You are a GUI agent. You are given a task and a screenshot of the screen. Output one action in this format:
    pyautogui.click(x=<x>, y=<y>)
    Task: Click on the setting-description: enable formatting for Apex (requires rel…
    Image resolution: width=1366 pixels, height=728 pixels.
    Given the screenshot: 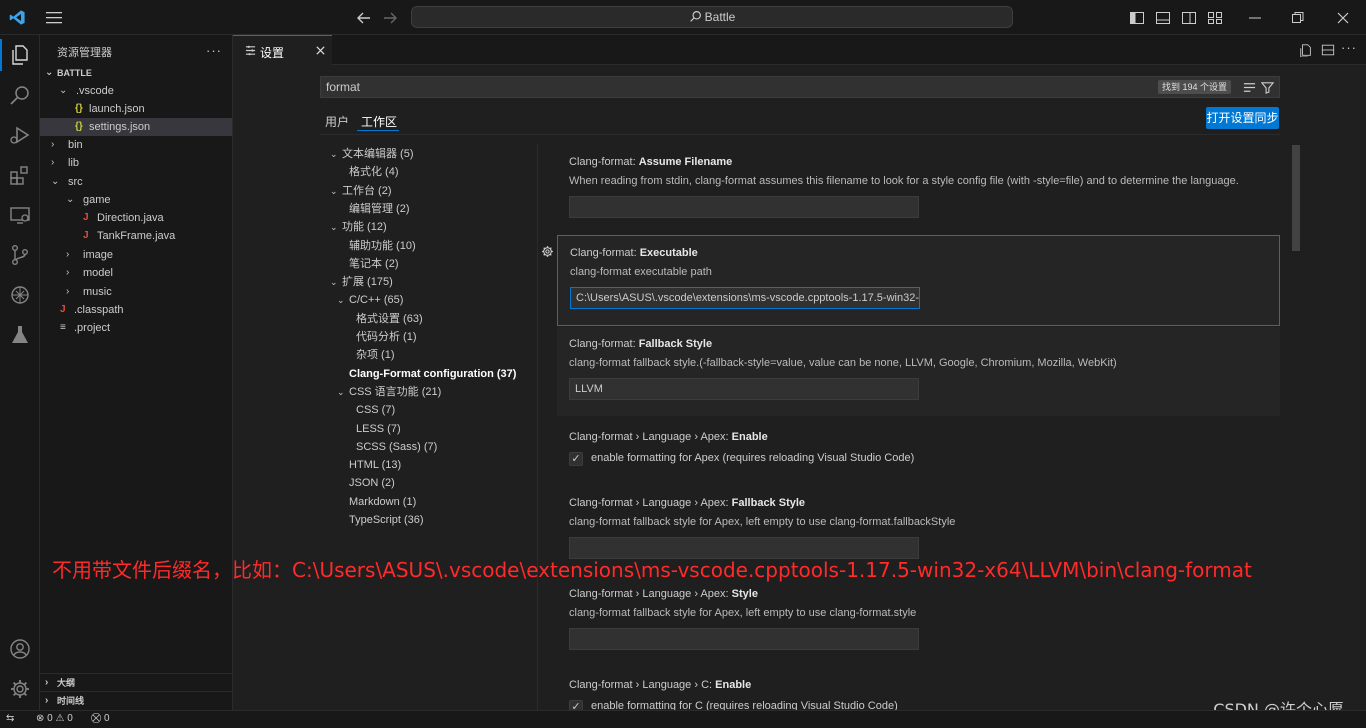 What is the action you would take?
    pyautogui.click(x=753, y=458)
    